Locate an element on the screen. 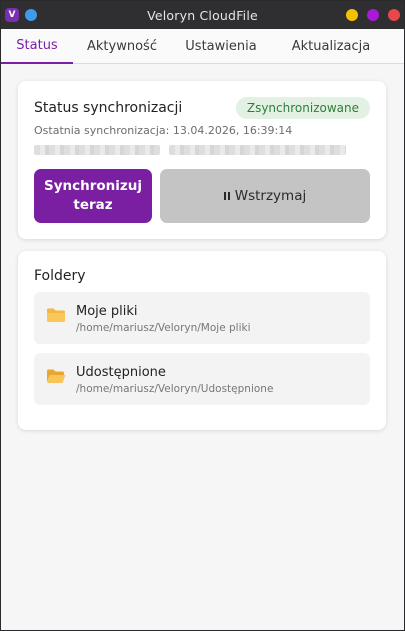  pause-button: Wstrzymaj is located at coordinates (265, 196).